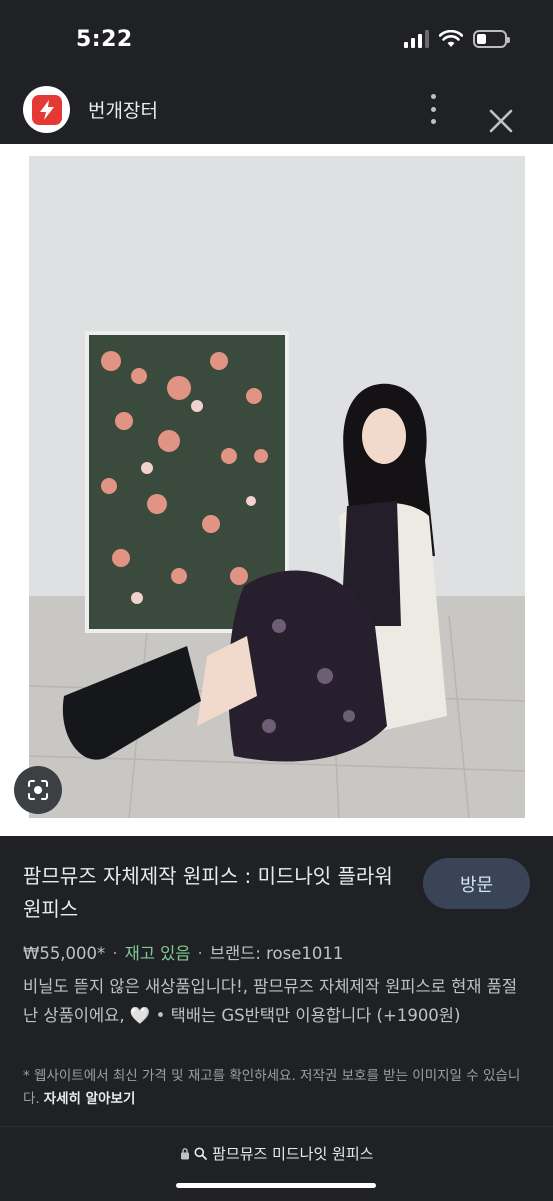  What do you see at coordinates (184, 1154) in the screenshot?
I see `lock-icon` at bounding box center [184, 1154].